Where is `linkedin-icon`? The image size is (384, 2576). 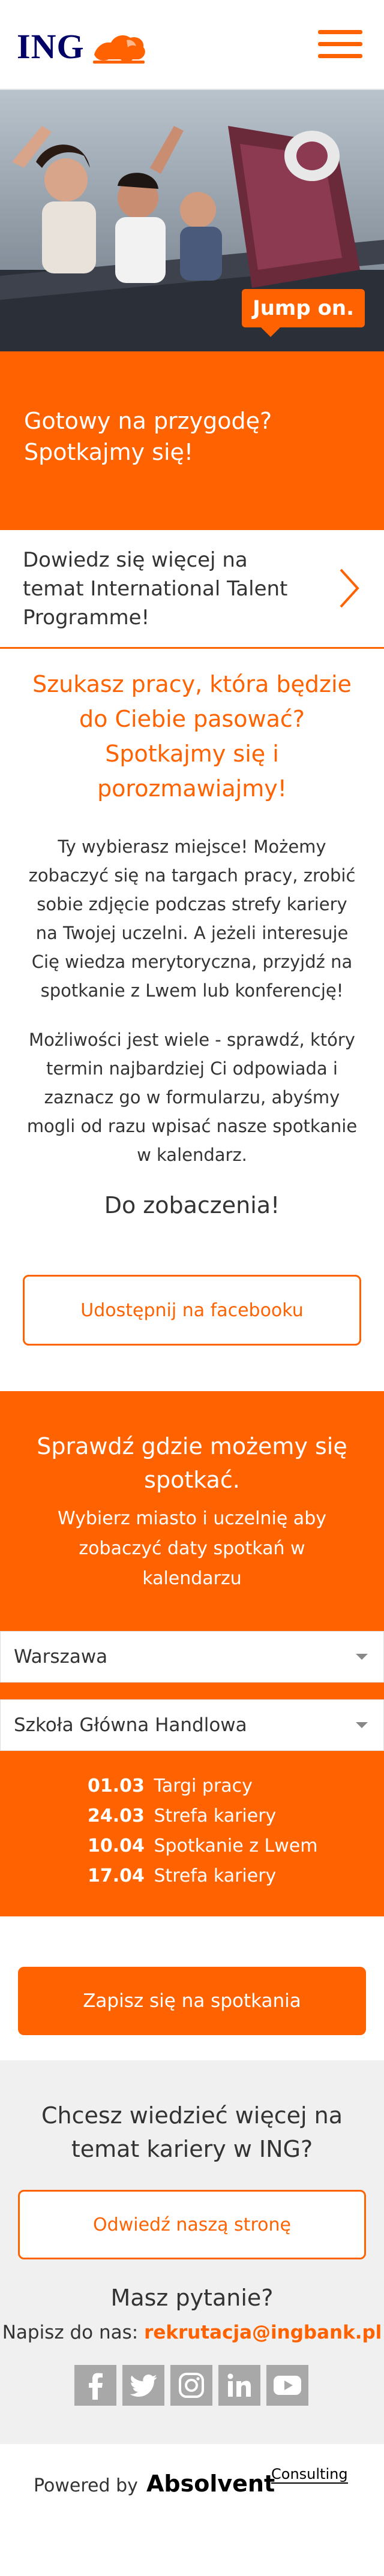
linkedin-icon is located at coordinates (239, 2385).